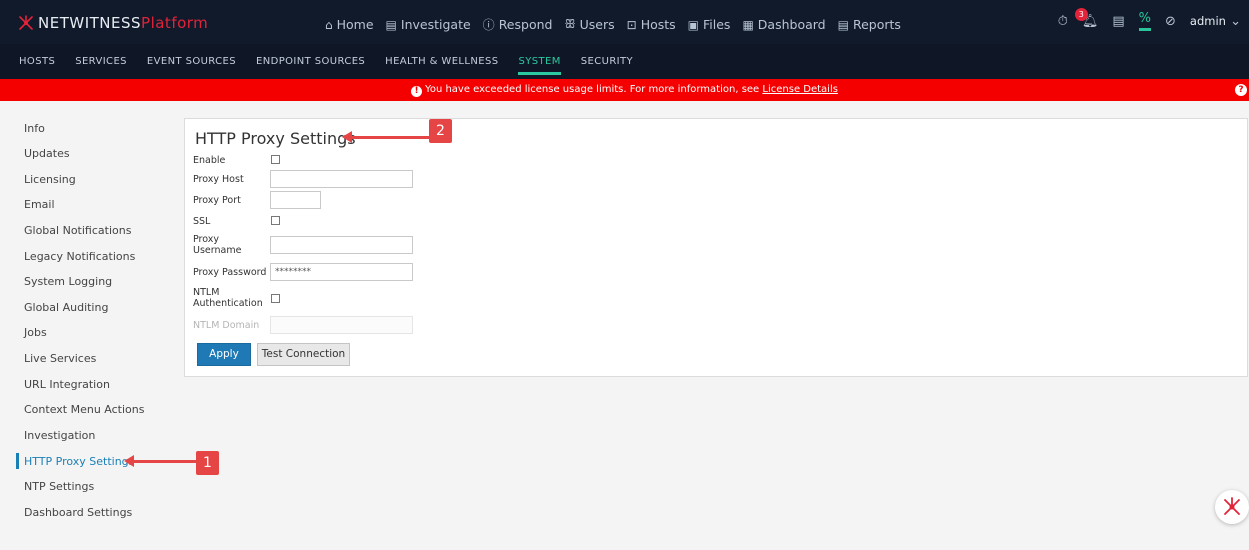 The height and width of the screenshot is (550, 1249). I want to click on callout-1-badge: 1, so click(207, 463).